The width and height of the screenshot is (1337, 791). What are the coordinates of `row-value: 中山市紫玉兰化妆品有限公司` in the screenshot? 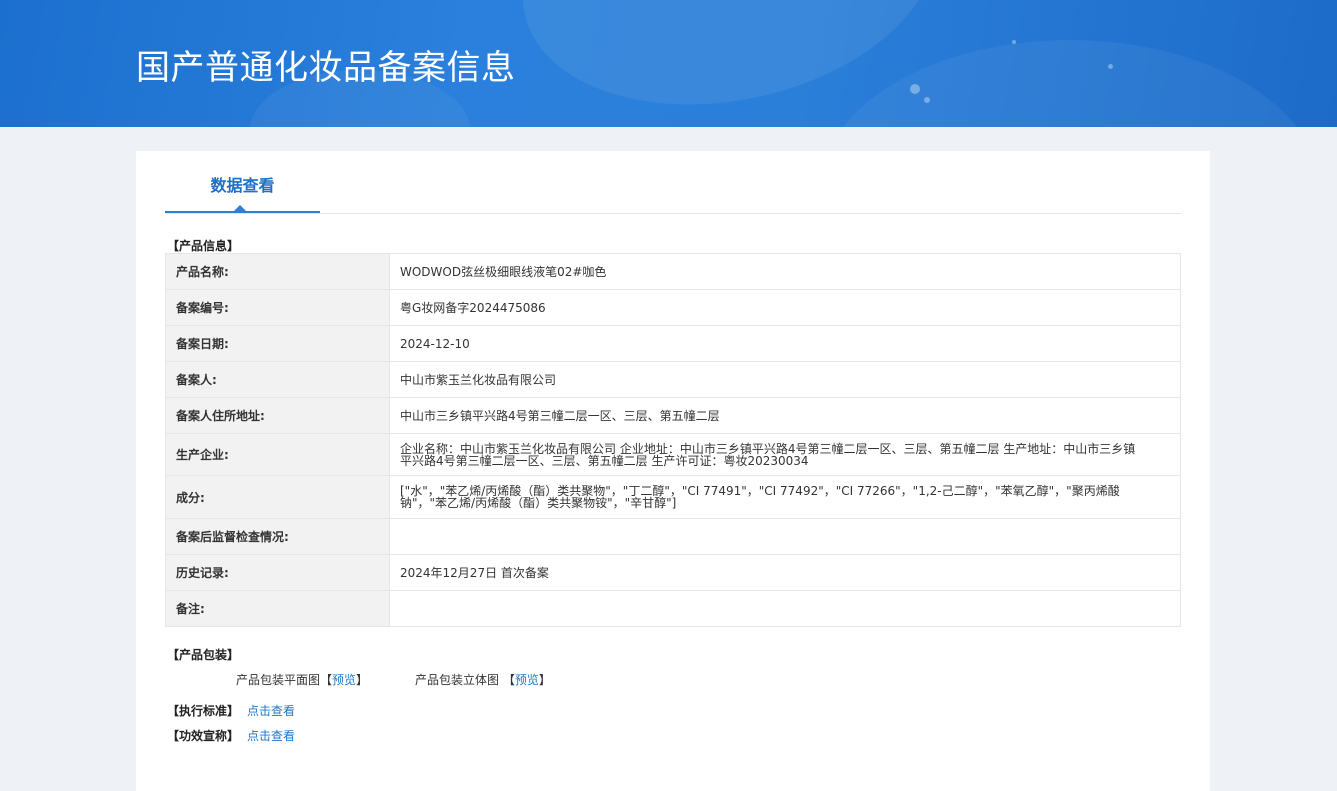 It's located at (785, 379).